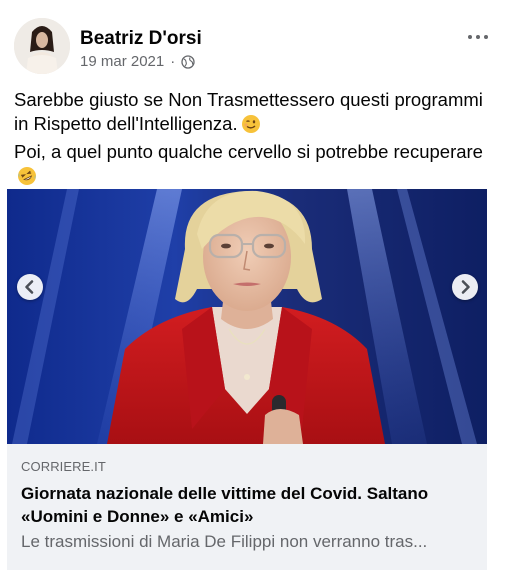 This screenshot has width=518, height=579. I want to click on next-photo-button, so click(465, 287).